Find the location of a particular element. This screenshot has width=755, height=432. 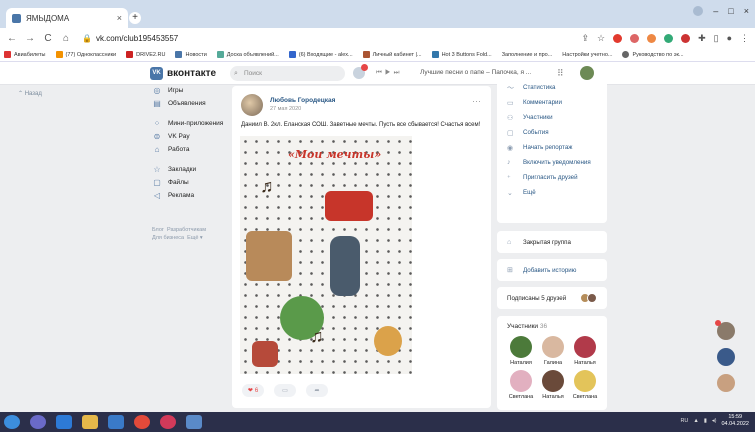

search-input: ⌕ Поиск is located at coordinates (287, 73).